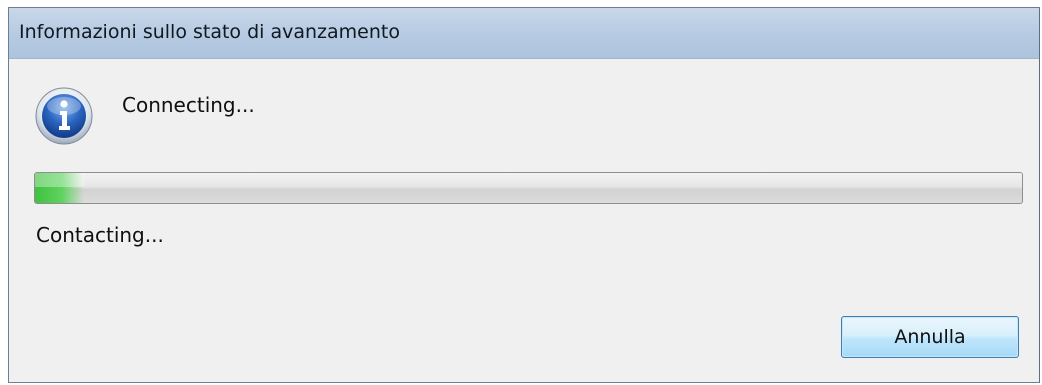  I want to click on progress-bar-fill, so click(60, 188).